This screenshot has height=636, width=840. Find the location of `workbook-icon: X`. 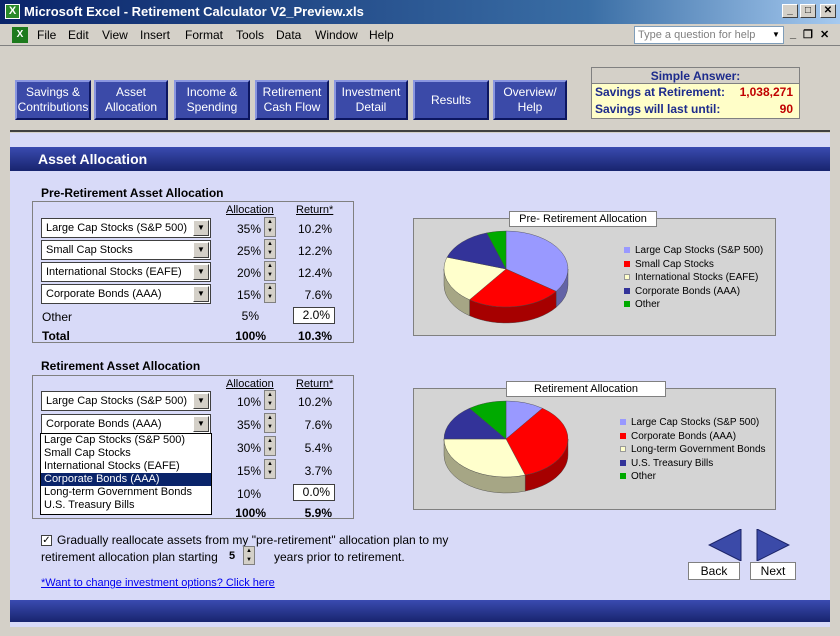

workbook-icon: X is located at coordinates (20, 35).